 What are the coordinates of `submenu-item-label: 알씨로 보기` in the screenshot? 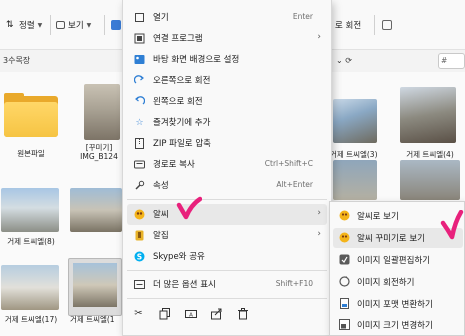 It's located at (378, 217).